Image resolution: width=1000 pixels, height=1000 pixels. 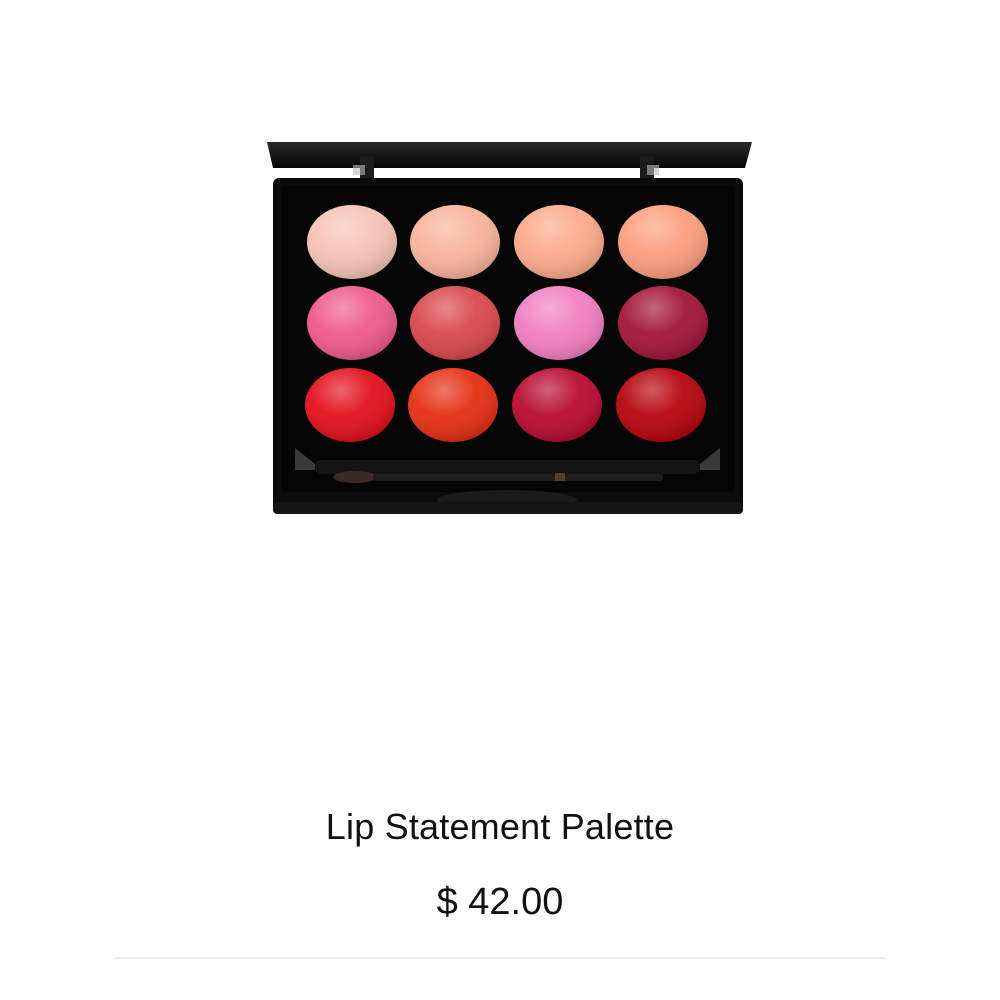 I want to click on brush-handle, so click(x=518, y=477).